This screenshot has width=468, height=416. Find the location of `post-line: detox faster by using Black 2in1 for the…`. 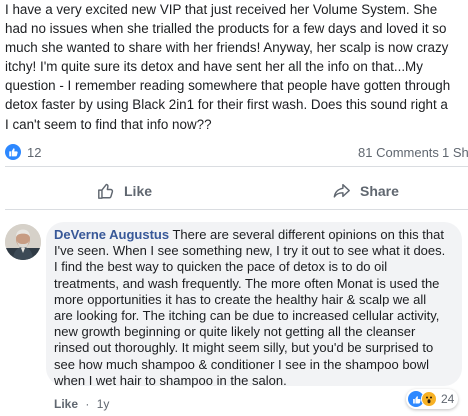

post-line: detox faster by using Black 2in1 for the… is located at coordinates (226, 105).